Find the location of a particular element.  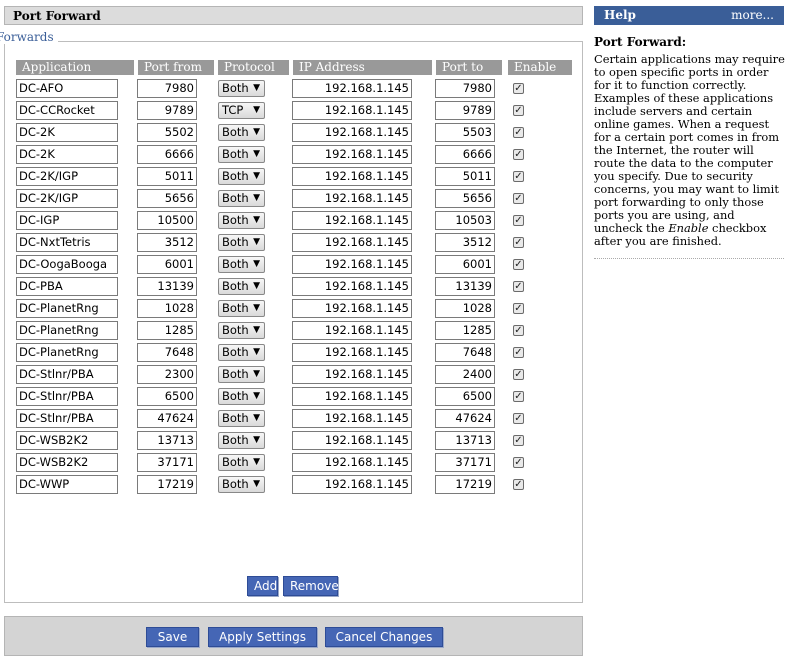

port-to-input: 5503 is located at coordinates (465, 132).